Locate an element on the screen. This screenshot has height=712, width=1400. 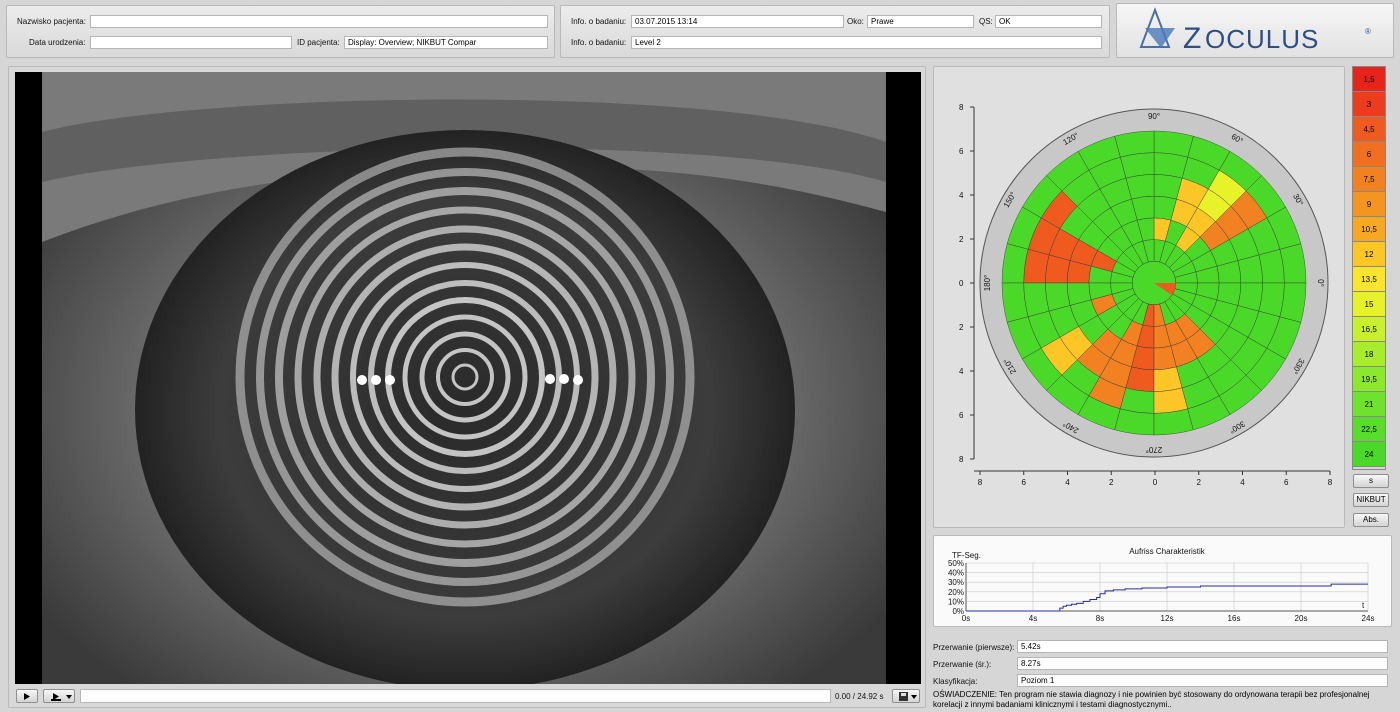
logo-text: OCULUS is located at coordinates (1262, 39).